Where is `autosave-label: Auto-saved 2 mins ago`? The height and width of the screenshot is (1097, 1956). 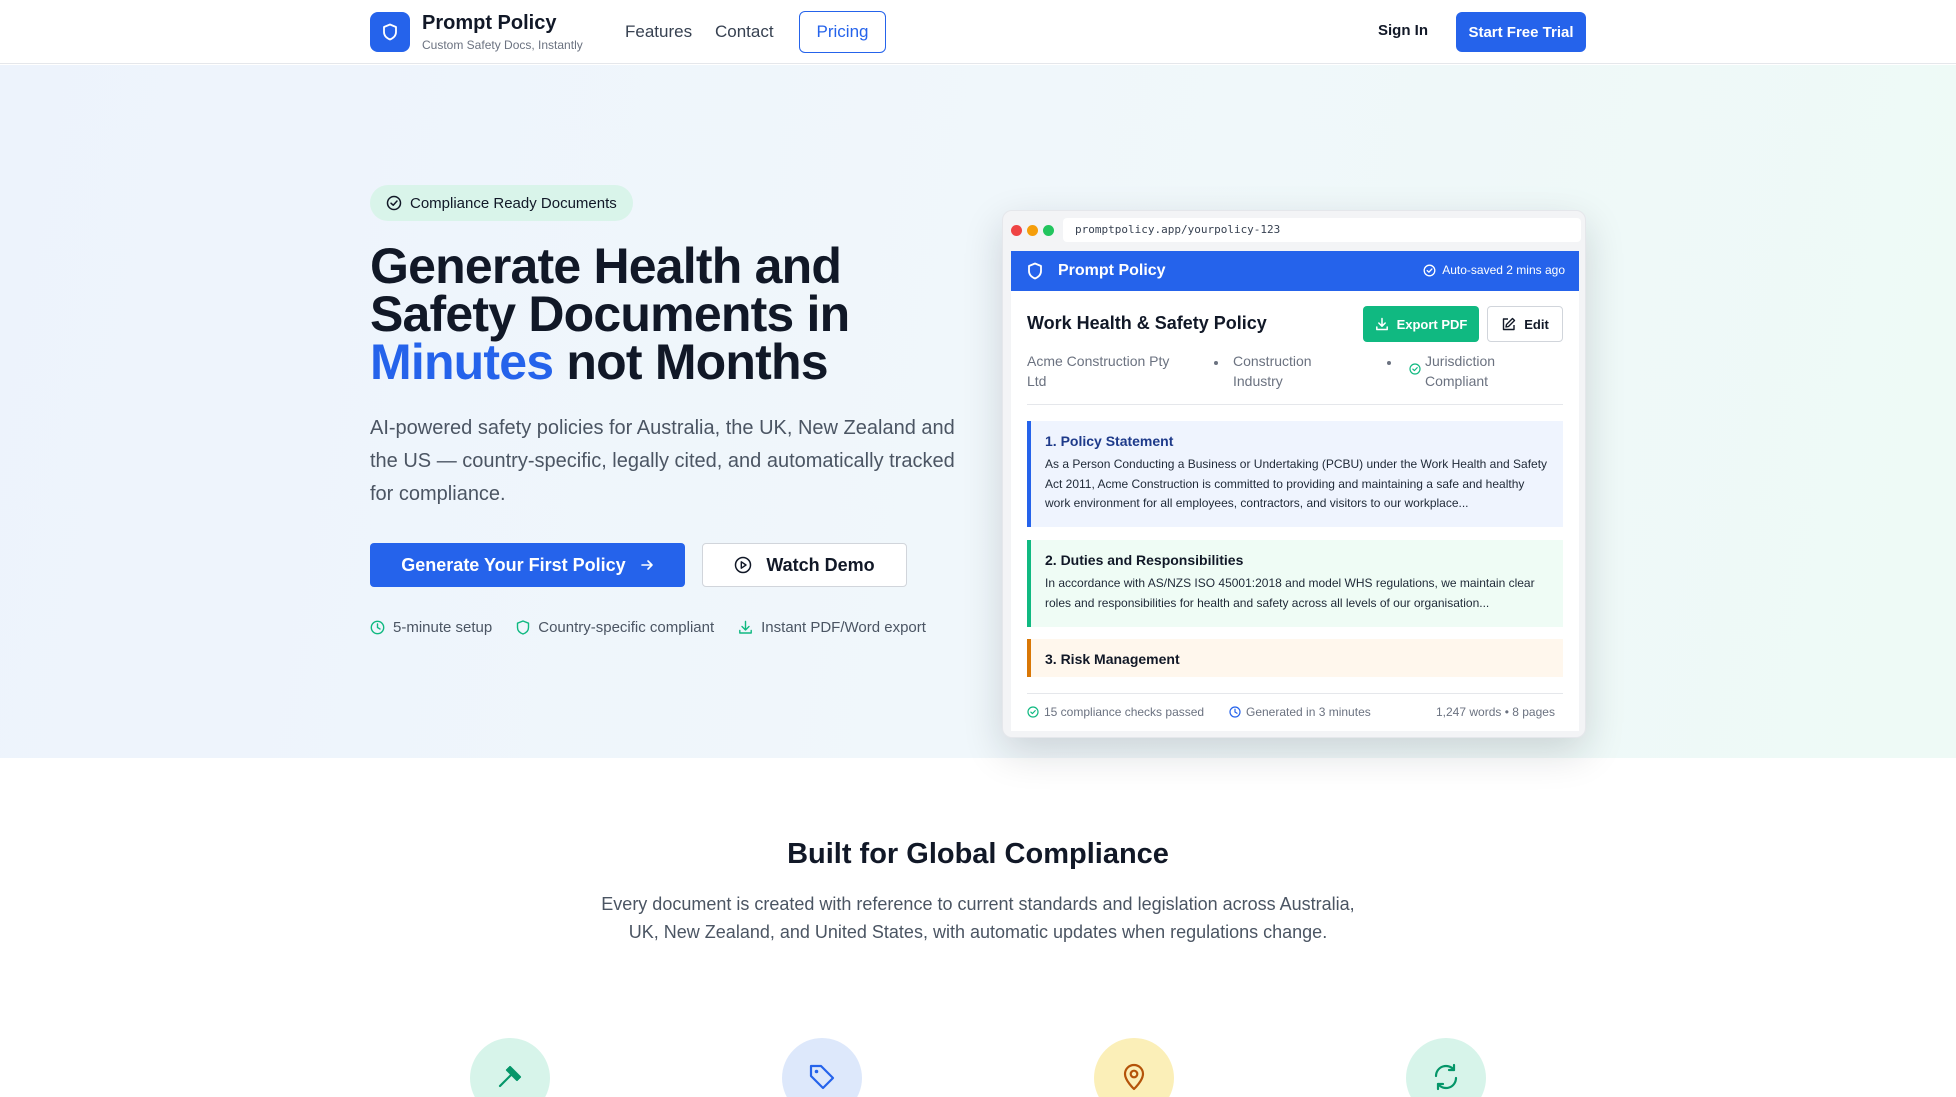 autosave-label: Auto-saved 2 mins ago is located at coordinates (1503, 270).